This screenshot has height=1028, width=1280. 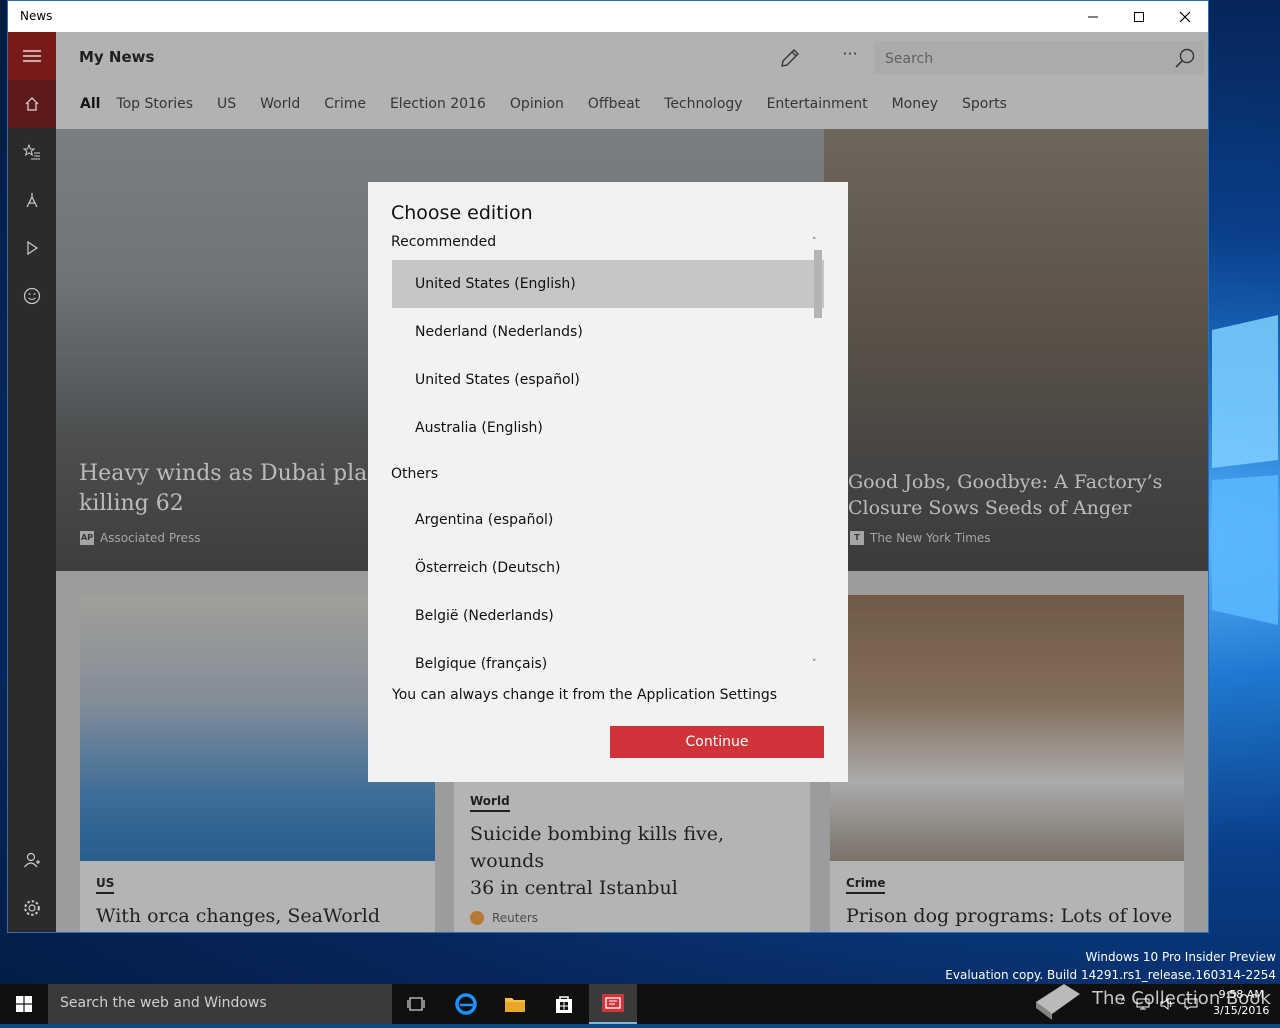 I want to click on user-icon, so click(x=32, y=860).